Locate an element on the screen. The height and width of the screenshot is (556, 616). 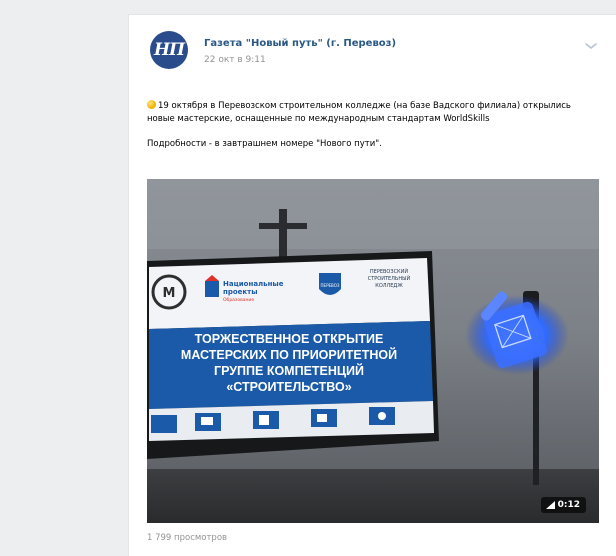
chevron-down-icon is located at coordinates (591, 46).